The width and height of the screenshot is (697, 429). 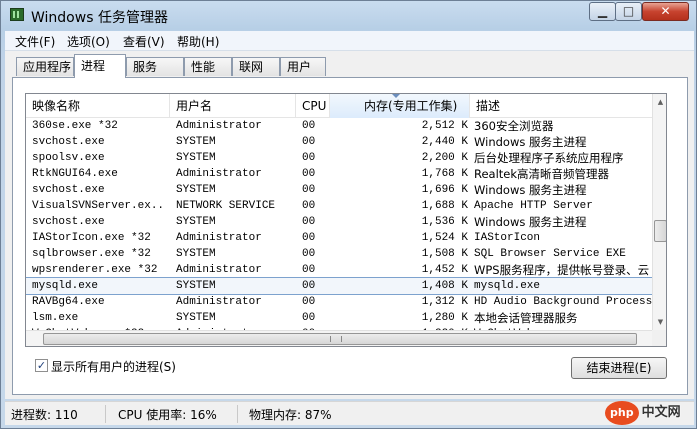 I want to click on process-image-name: IAStorIcon.exe *32, so click(x=91, y=238).